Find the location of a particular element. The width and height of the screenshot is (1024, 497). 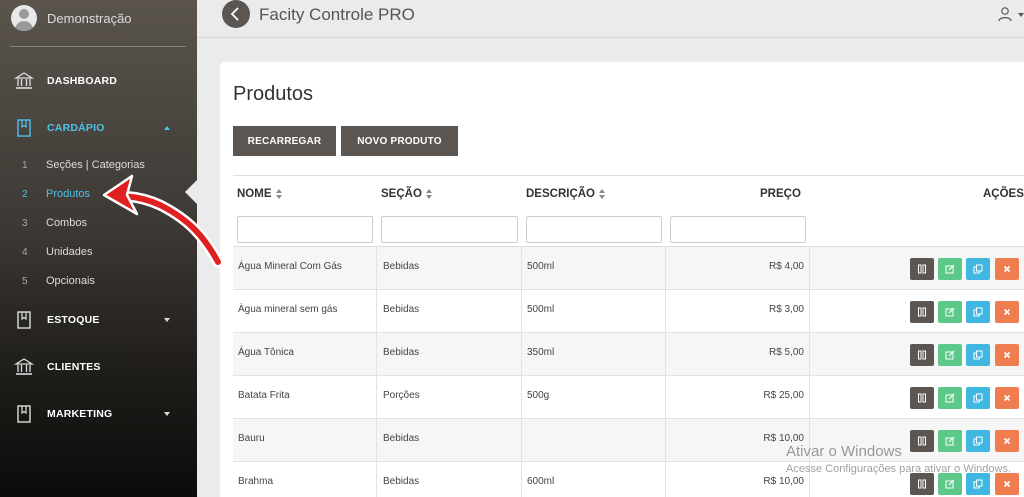

submenu-label: Produtos is located at coordinates (68, 194).